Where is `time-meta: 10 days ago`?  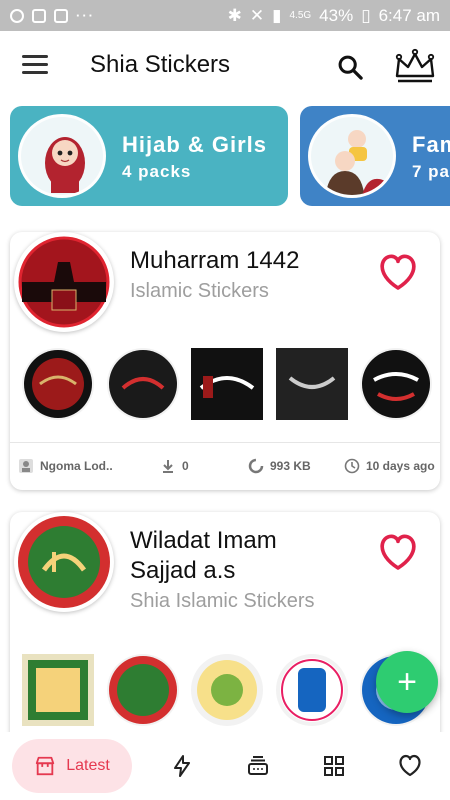 time-meta: 10 days ago is located at coordinates (389, 466).